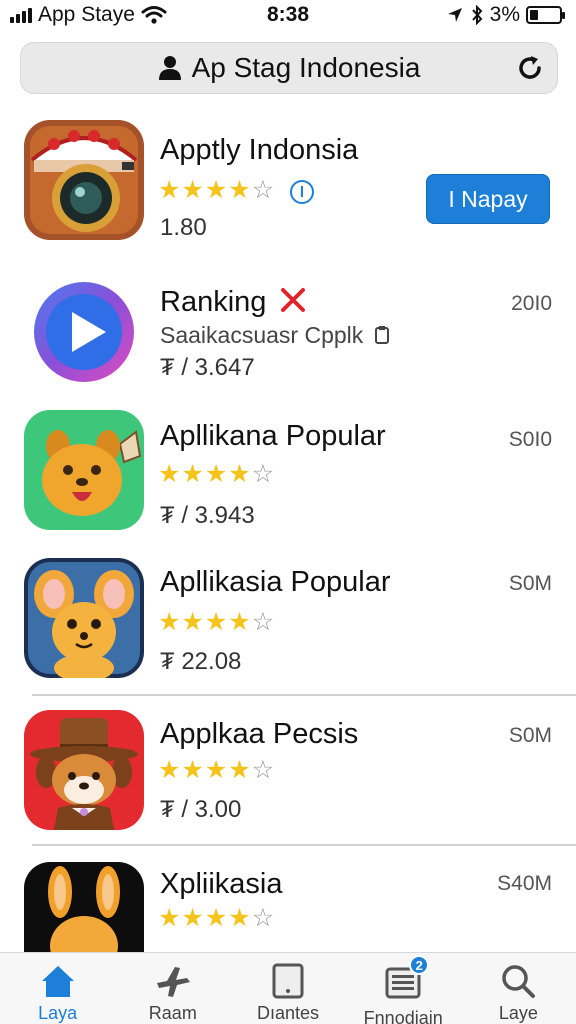  What do you see at coordinates (302, 192) in the screenshot?
I see `info-badge-icon: l` at bounding box center [302, 192].